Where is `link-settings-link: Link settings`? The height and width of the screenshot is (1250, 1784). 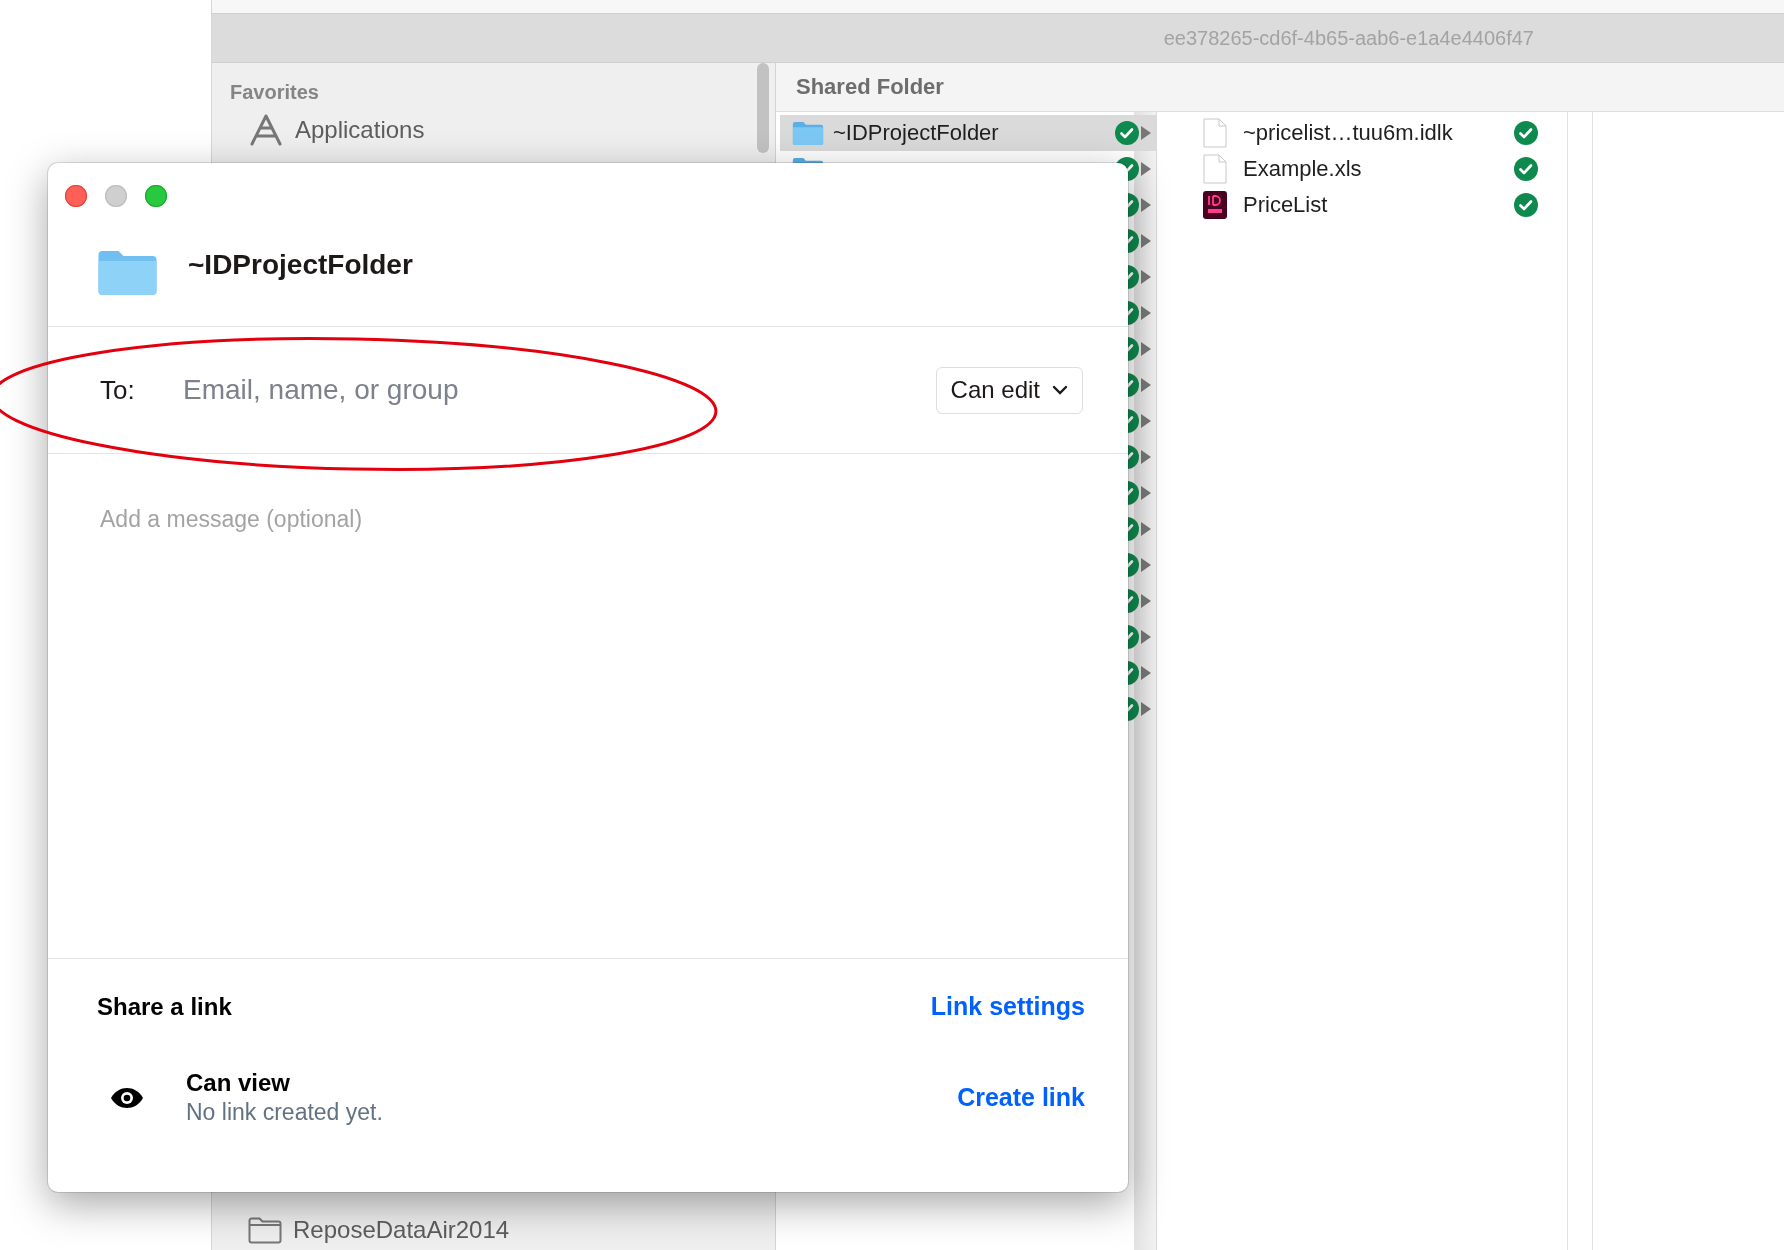
link-settings-link: Link settings is located at coordinates (1007, 1006).